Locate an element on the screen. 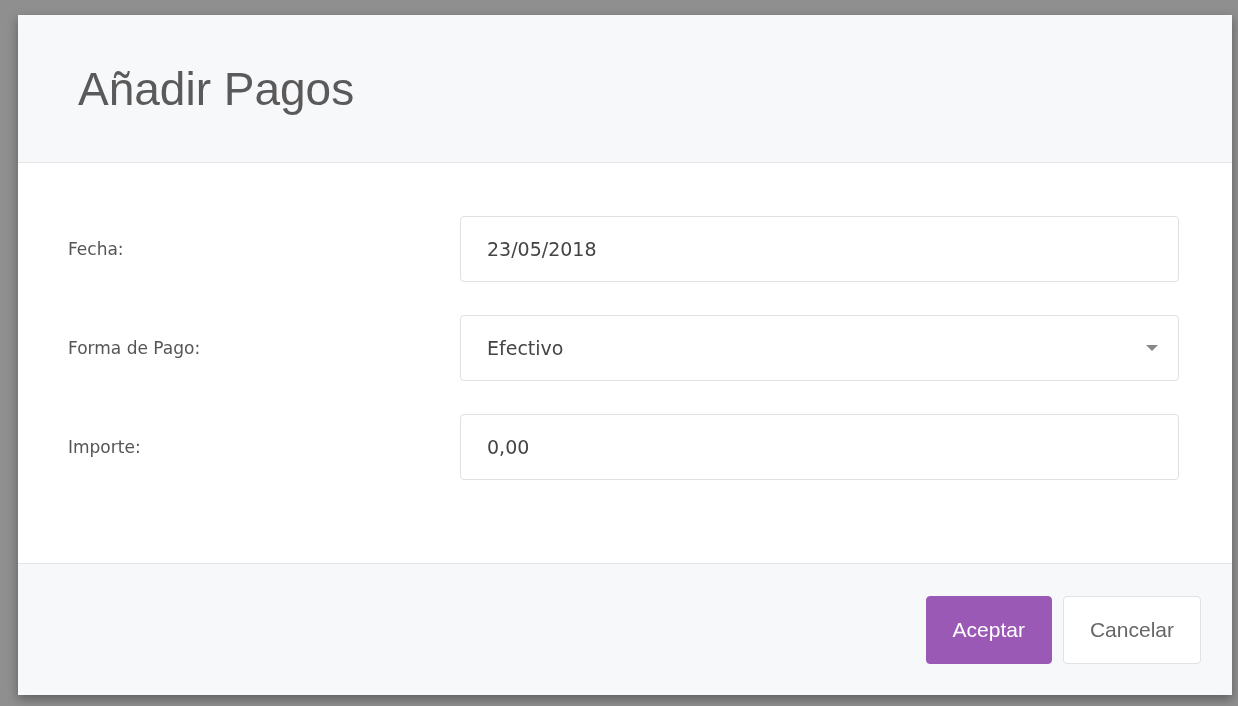 The image size is (1238, 706). dialog-title: Añadir Pagos is located at coordinates (216, 88).